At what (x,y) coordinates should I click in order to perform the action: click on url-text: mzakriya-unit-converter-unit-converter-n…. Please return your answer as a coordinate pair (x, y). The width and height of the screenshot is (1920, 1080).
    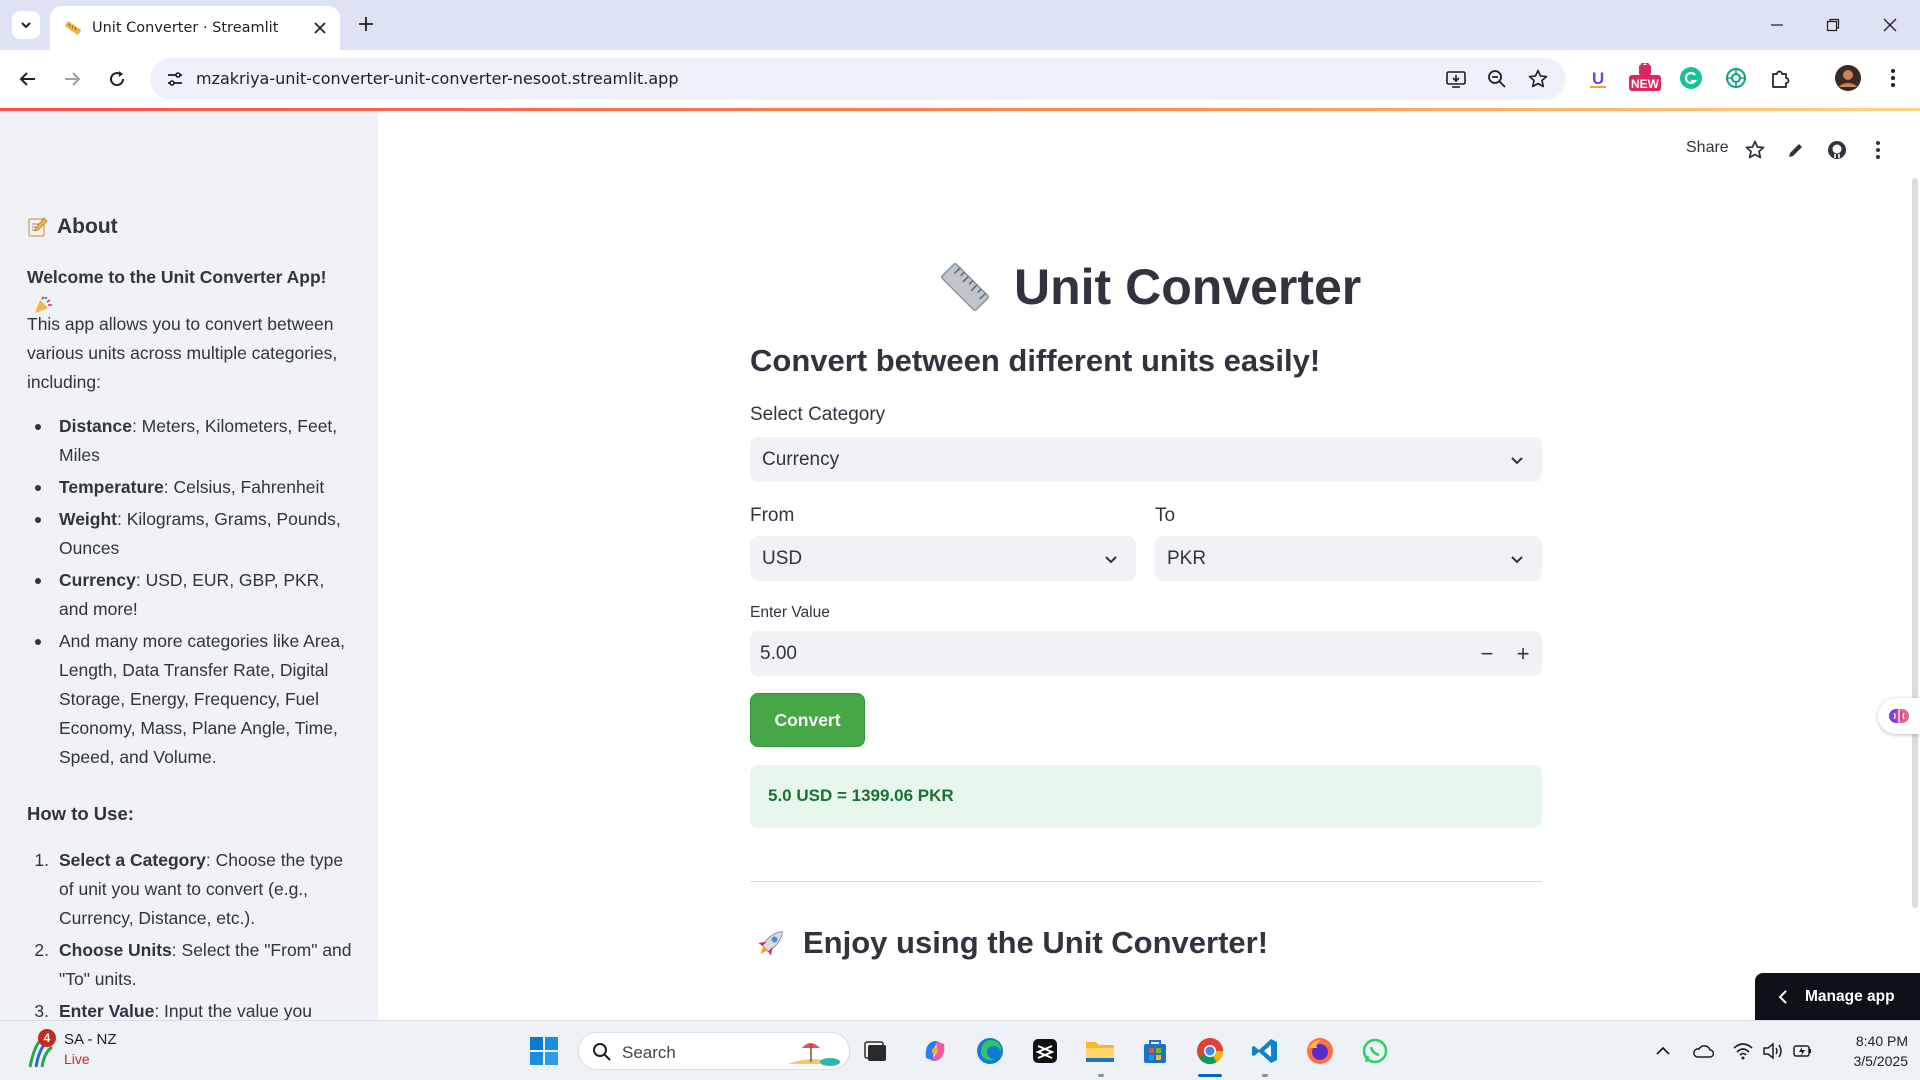
    Looking at the image, I should click on (437, 78).